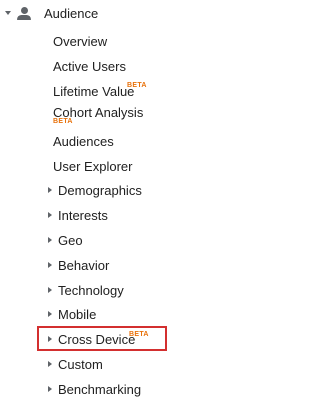  I want to click on caret-down-icon, so click(8, 13).